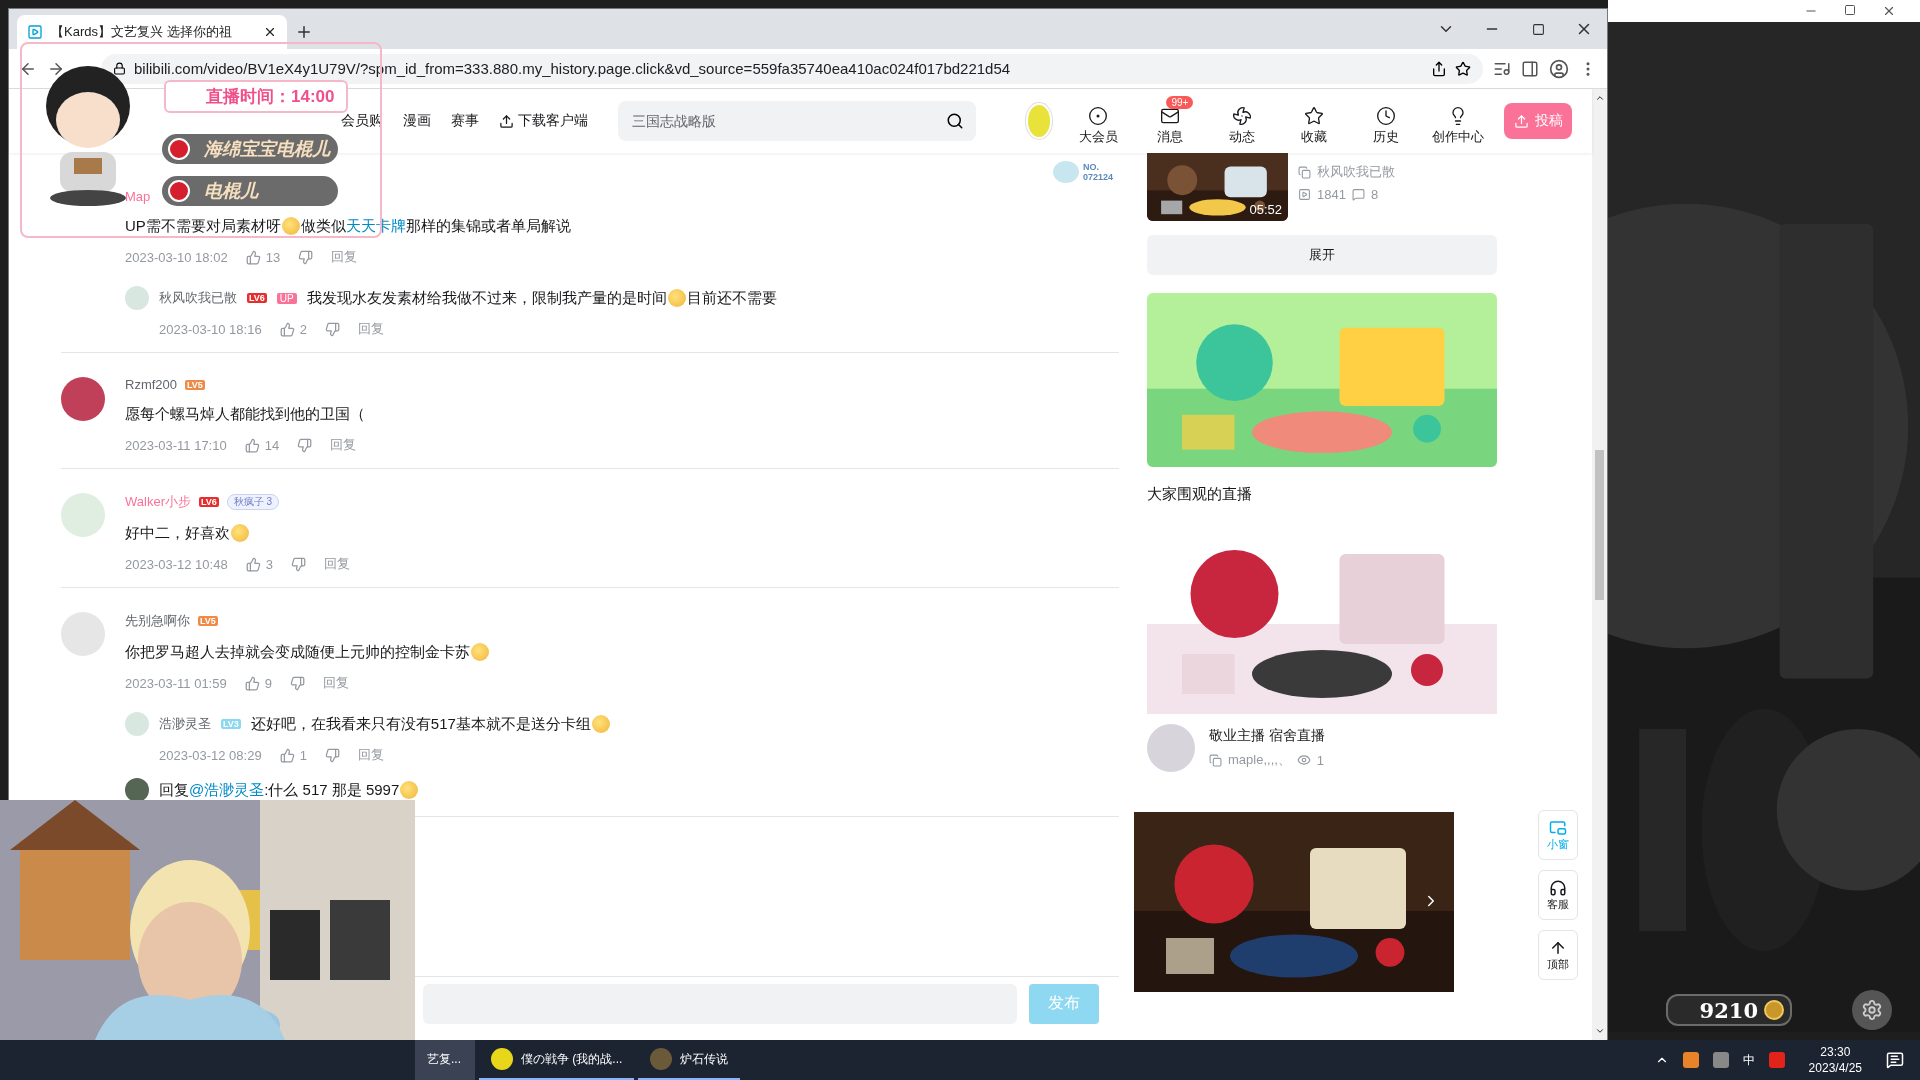  Describe the element at coordinates (35, 32) in the screenshot. I see `tv-icon` at that location.